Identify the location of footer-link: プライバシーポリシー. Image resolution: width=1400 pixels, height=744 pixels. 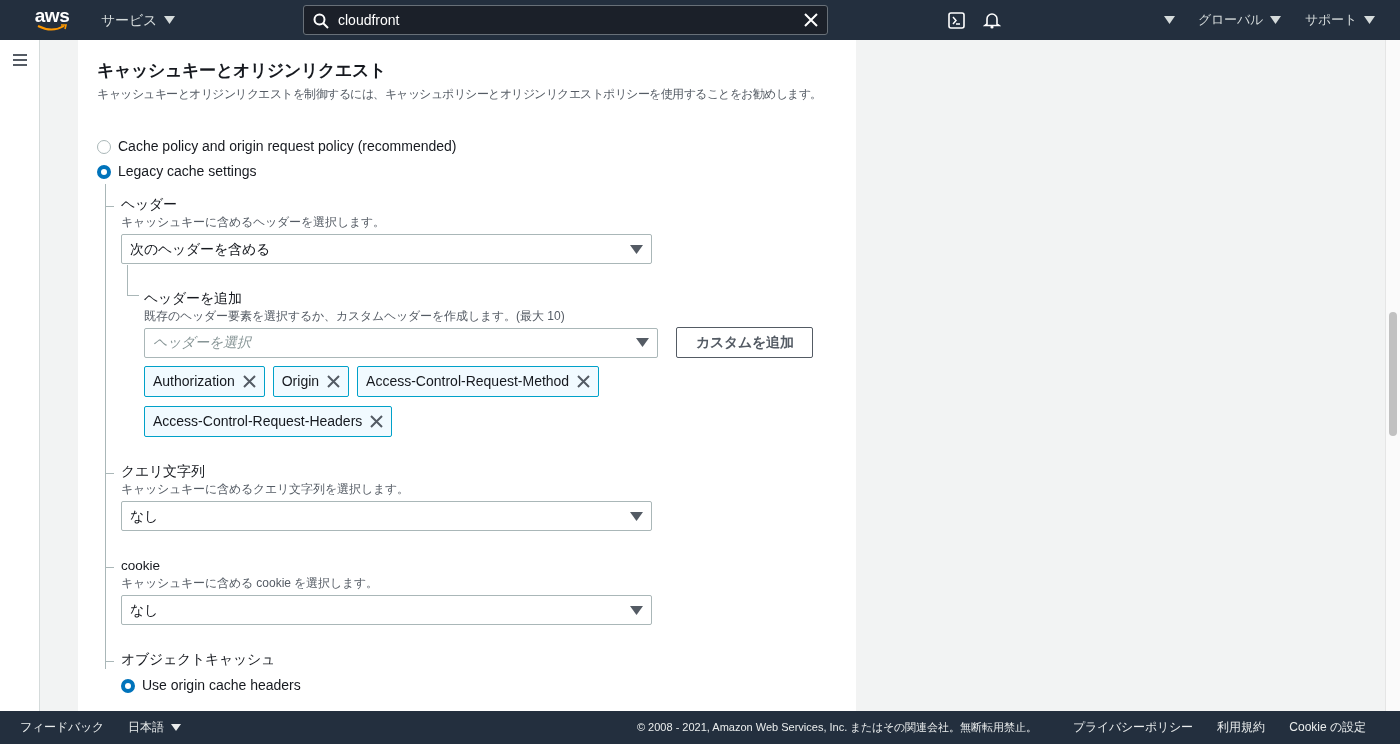
(1133, 727).